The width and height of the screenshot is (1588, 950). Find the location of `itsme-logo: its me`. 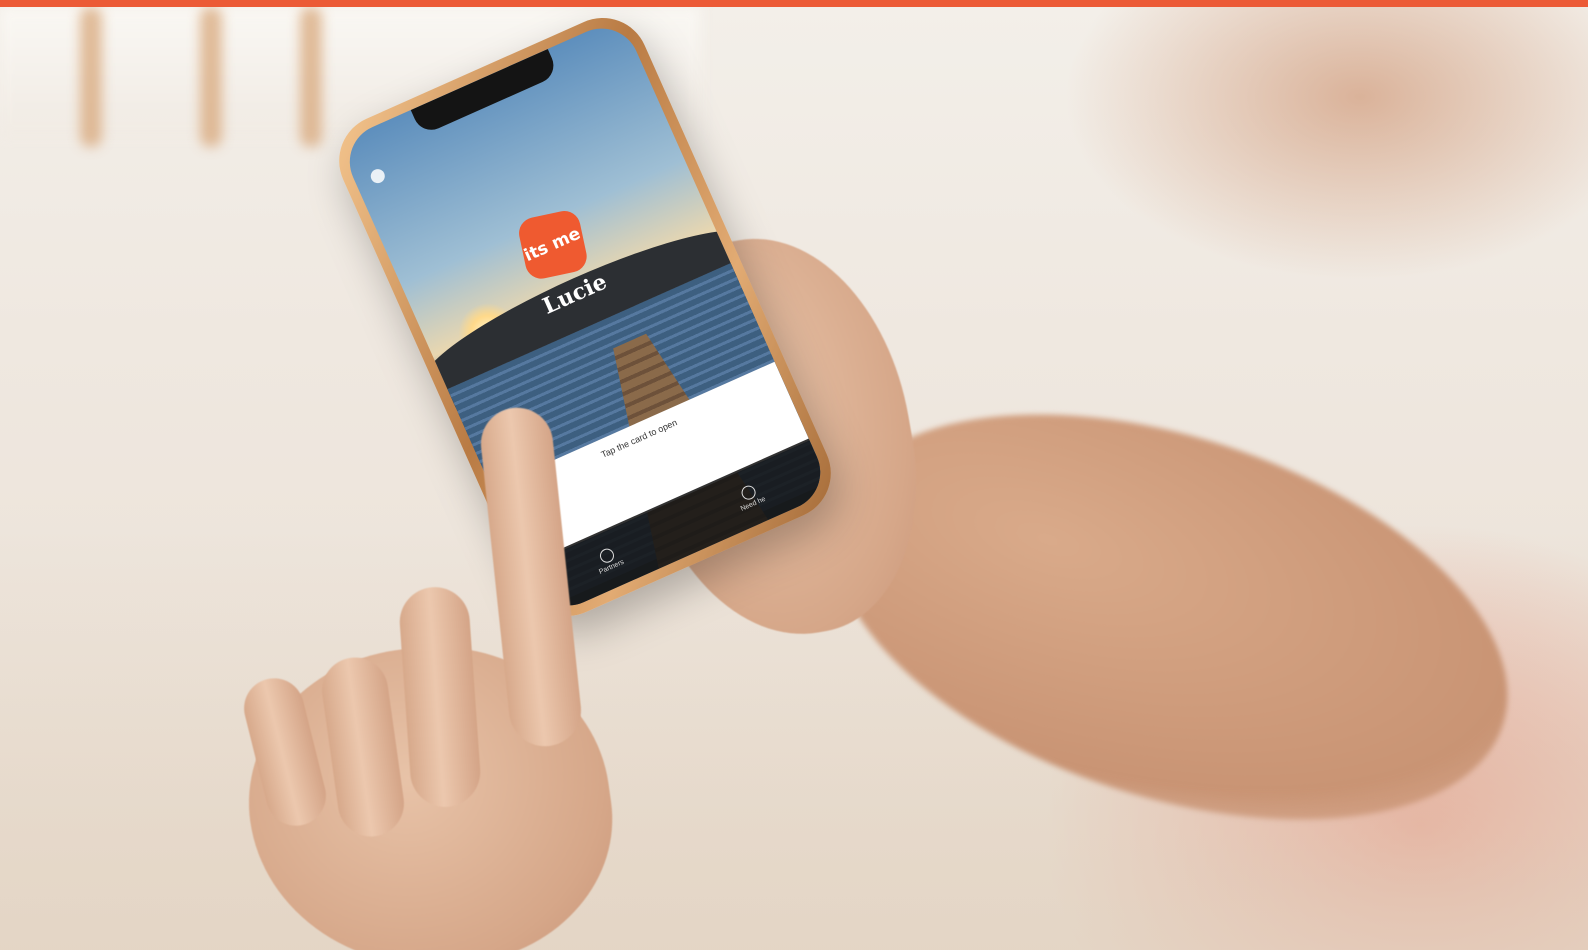

itsme-logo: its me is located at coordinates (553, 245).